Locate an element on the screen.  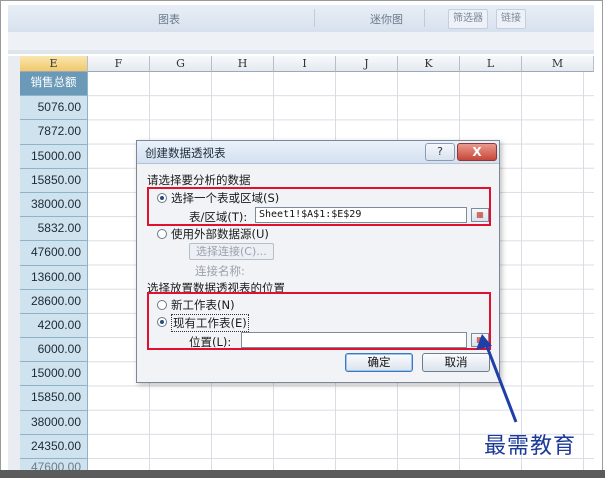
highlight-box-location is located at coordinates (319, 321).